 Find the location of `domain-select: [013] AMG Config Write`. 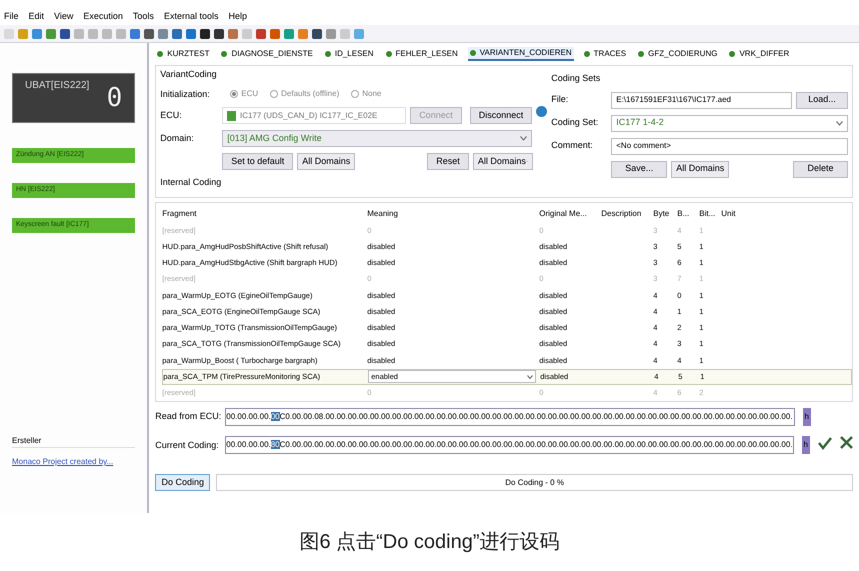

domain-select: [013] AMG Config Write is located at coordinates (377, 138).